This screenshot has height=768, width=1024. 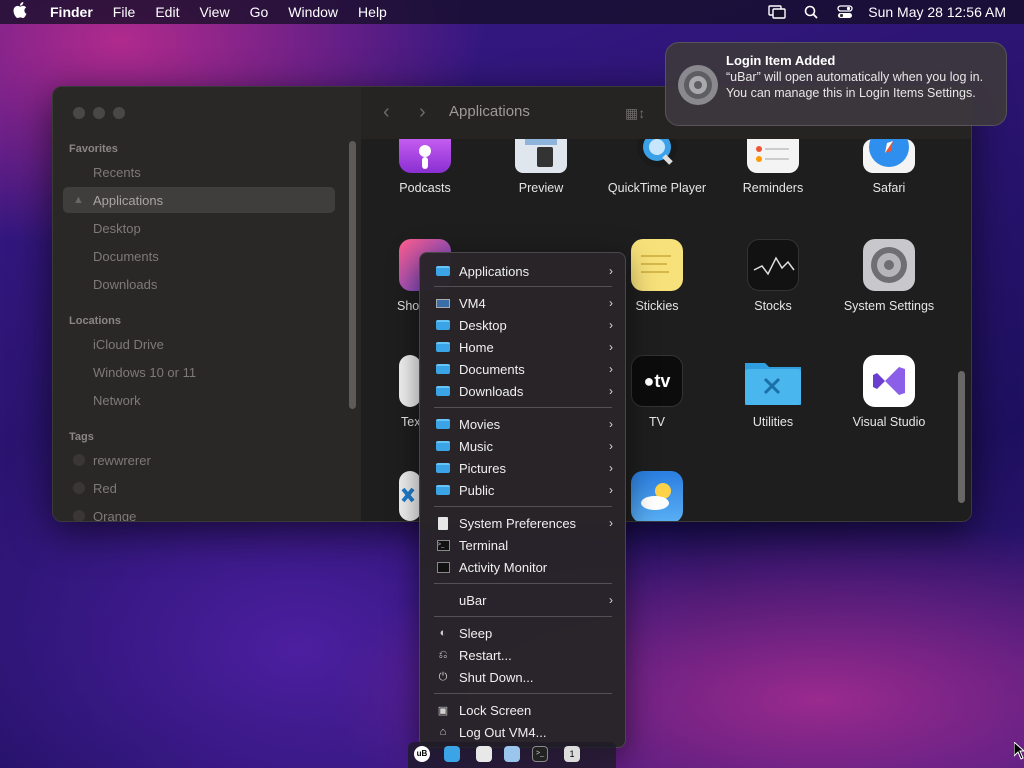 I want to click on zoom-window-button, so click(x=119, y=113).